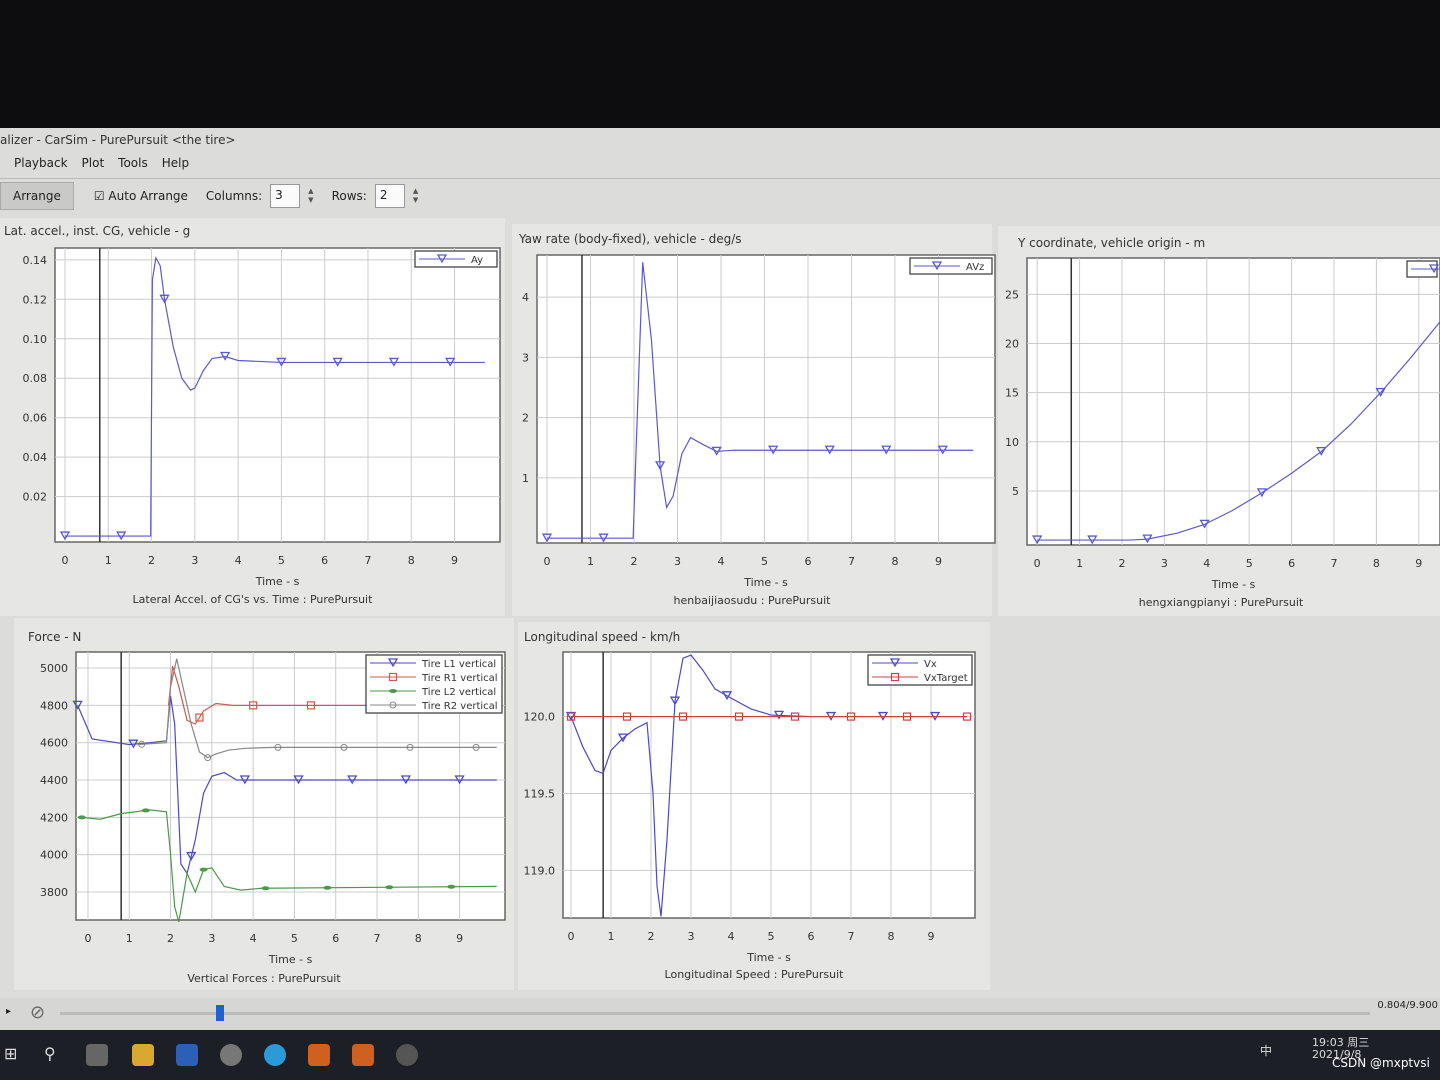 Image resolution: width=1440 pixels, height=1080 pixels. What do you see at coordinates (540, 717) in the screenshot?
I see `y-tick-label: 120.0` at bounding box center [540, 717].